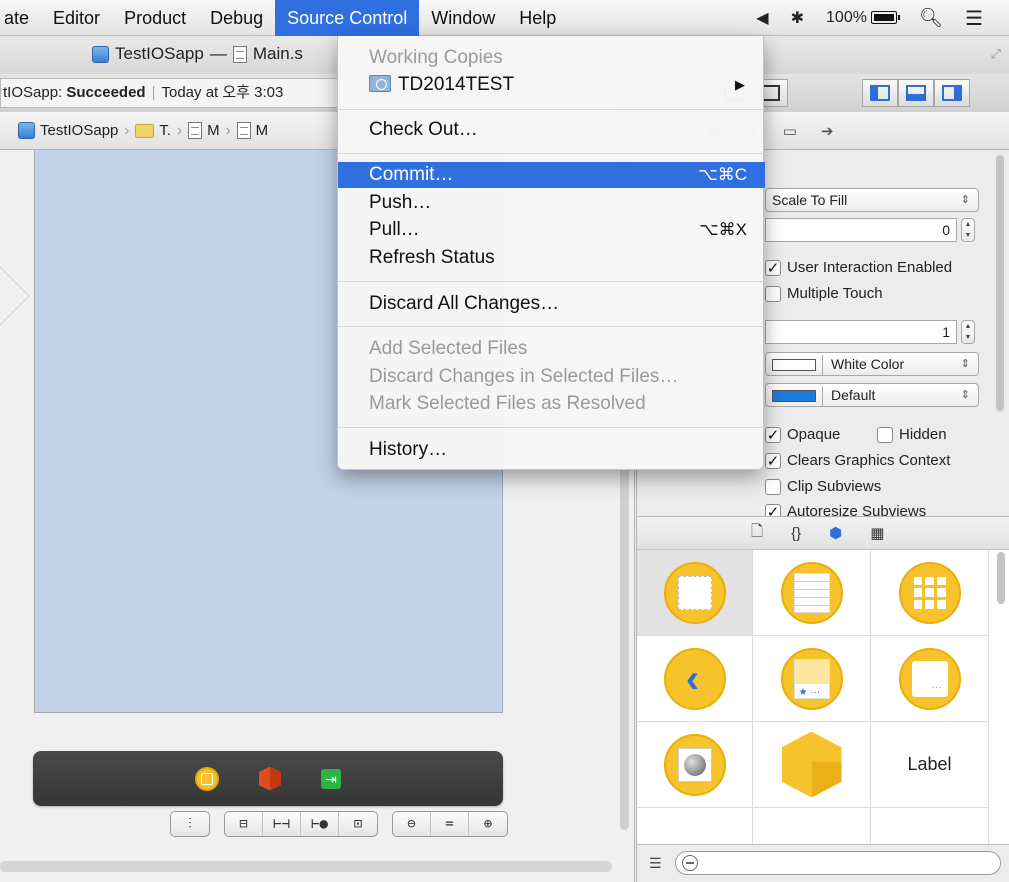  I want to click on user-interaction-checkbox: ✓ User Interaction Enabled, so click(858, 268).